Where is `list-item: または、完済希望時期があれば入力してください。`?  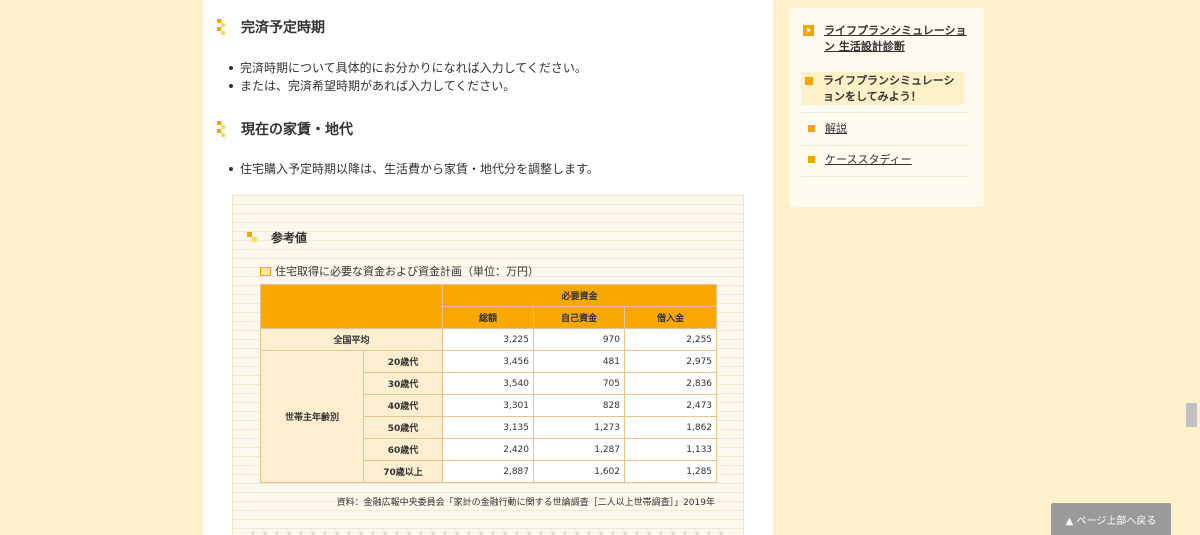 list-item: または、完済希望時期があれば入力してください。 is located at coordinates (408, 86).